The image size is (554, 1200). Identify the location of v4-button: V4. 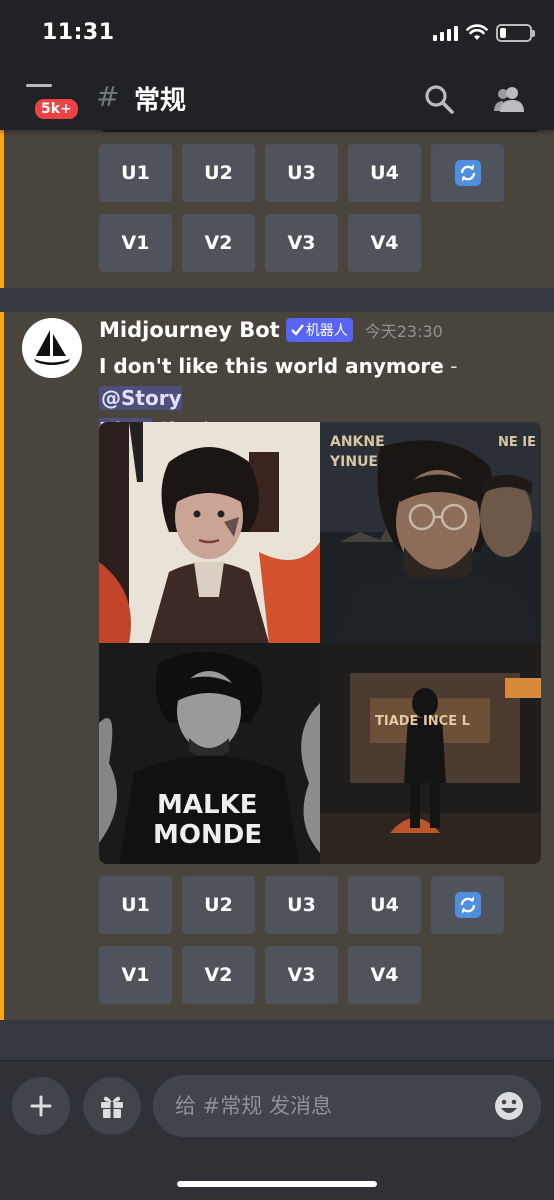
(384, 975).